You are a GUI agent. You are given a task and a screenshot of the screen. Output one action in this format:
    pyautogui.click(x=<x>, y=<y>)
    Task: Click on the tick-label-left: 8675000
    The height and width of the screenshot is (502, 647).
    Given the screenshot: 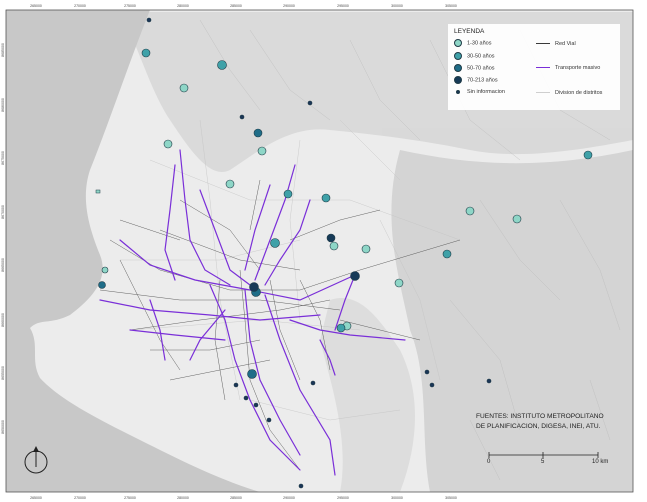 What is the action you would take?
    pyautogui.click(x=3, y=158)
    